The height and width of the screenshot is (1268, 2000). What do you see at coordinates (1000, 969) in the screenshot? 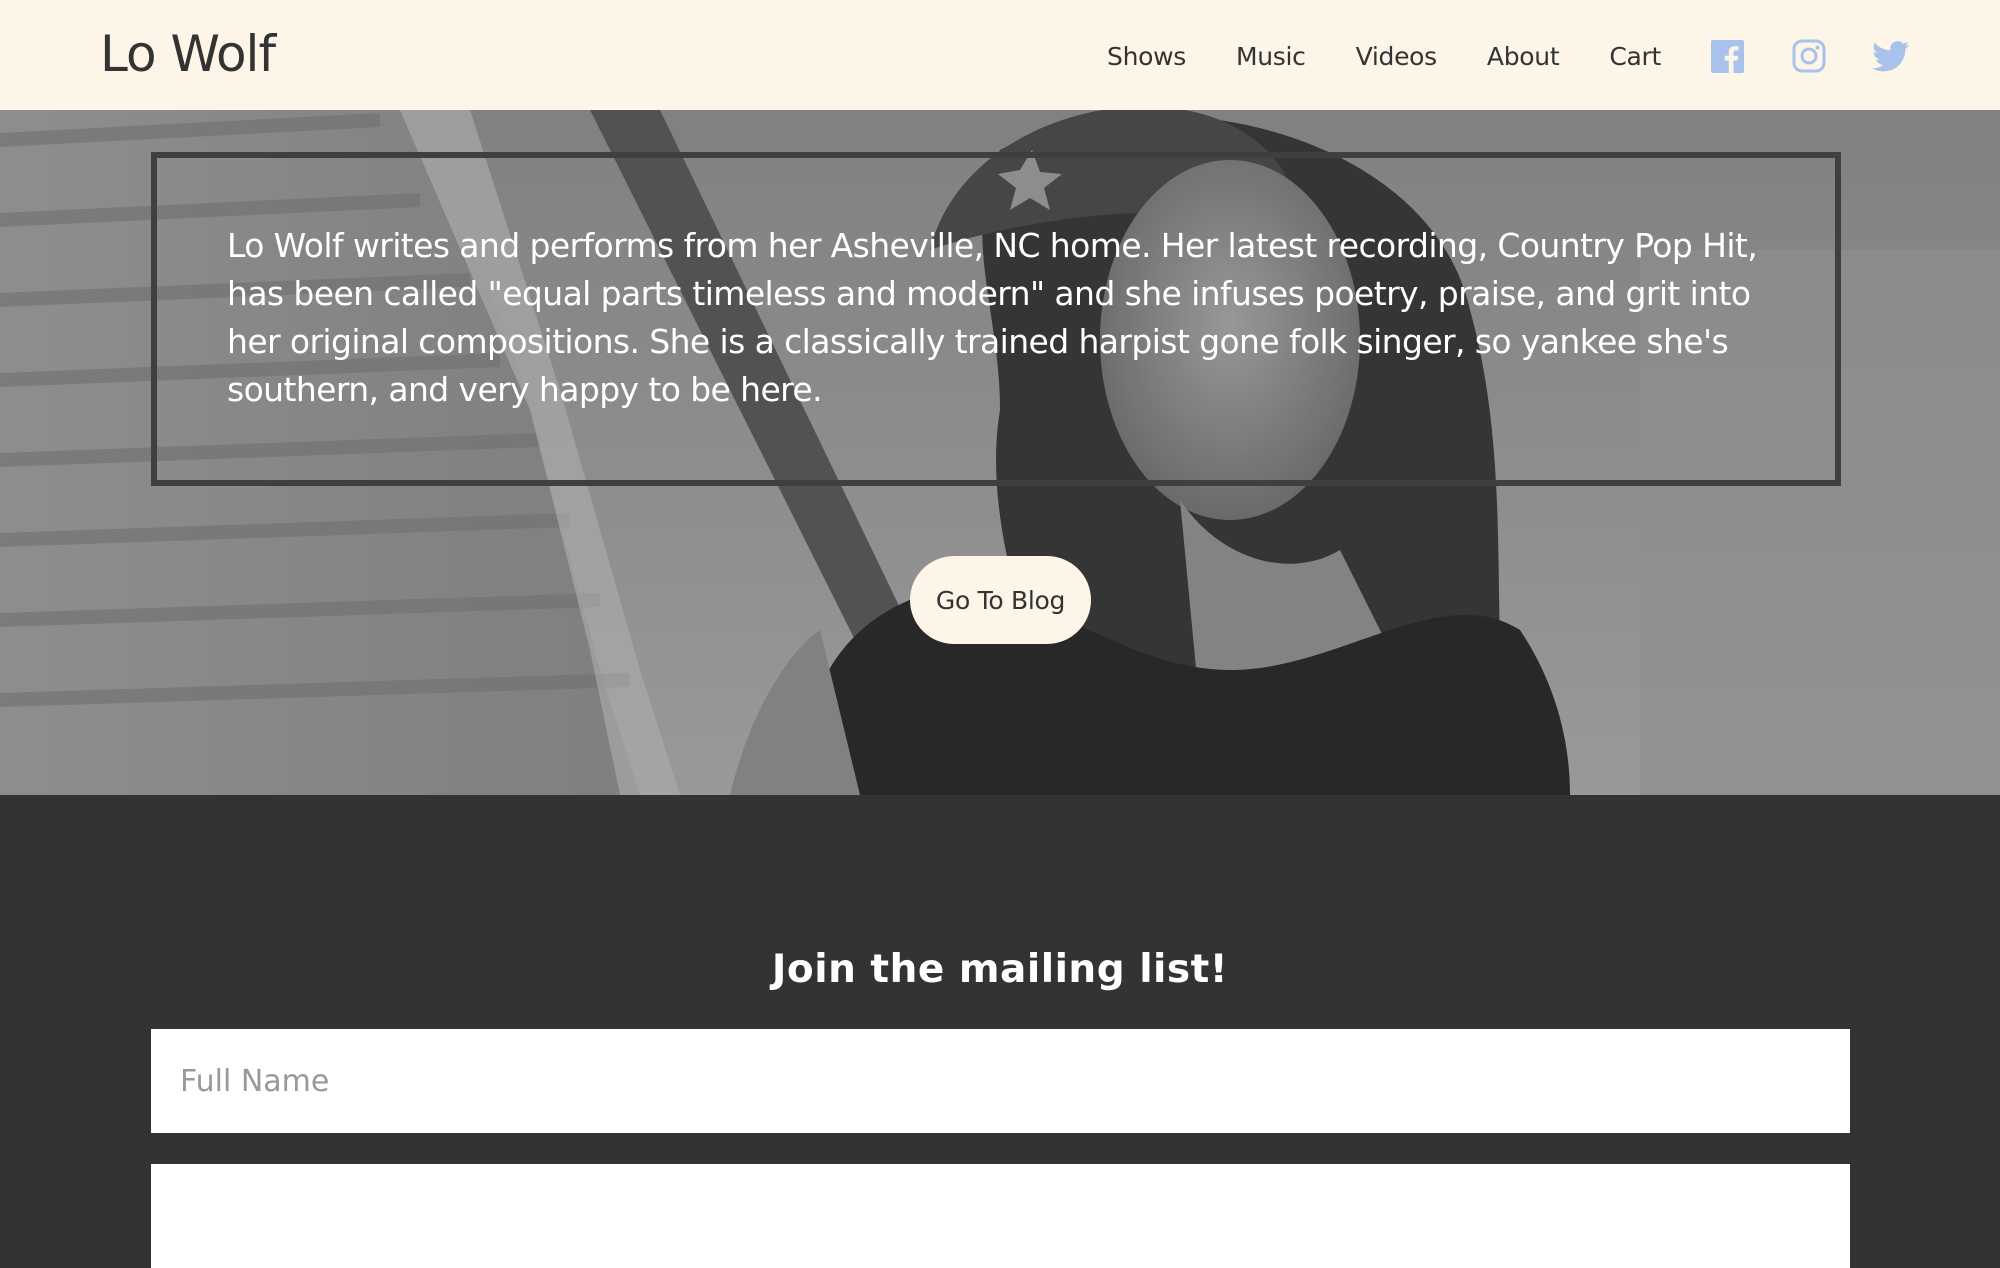
I see `mailing-list-title: Join the mailing list!` at bounding box center [1000, 969].